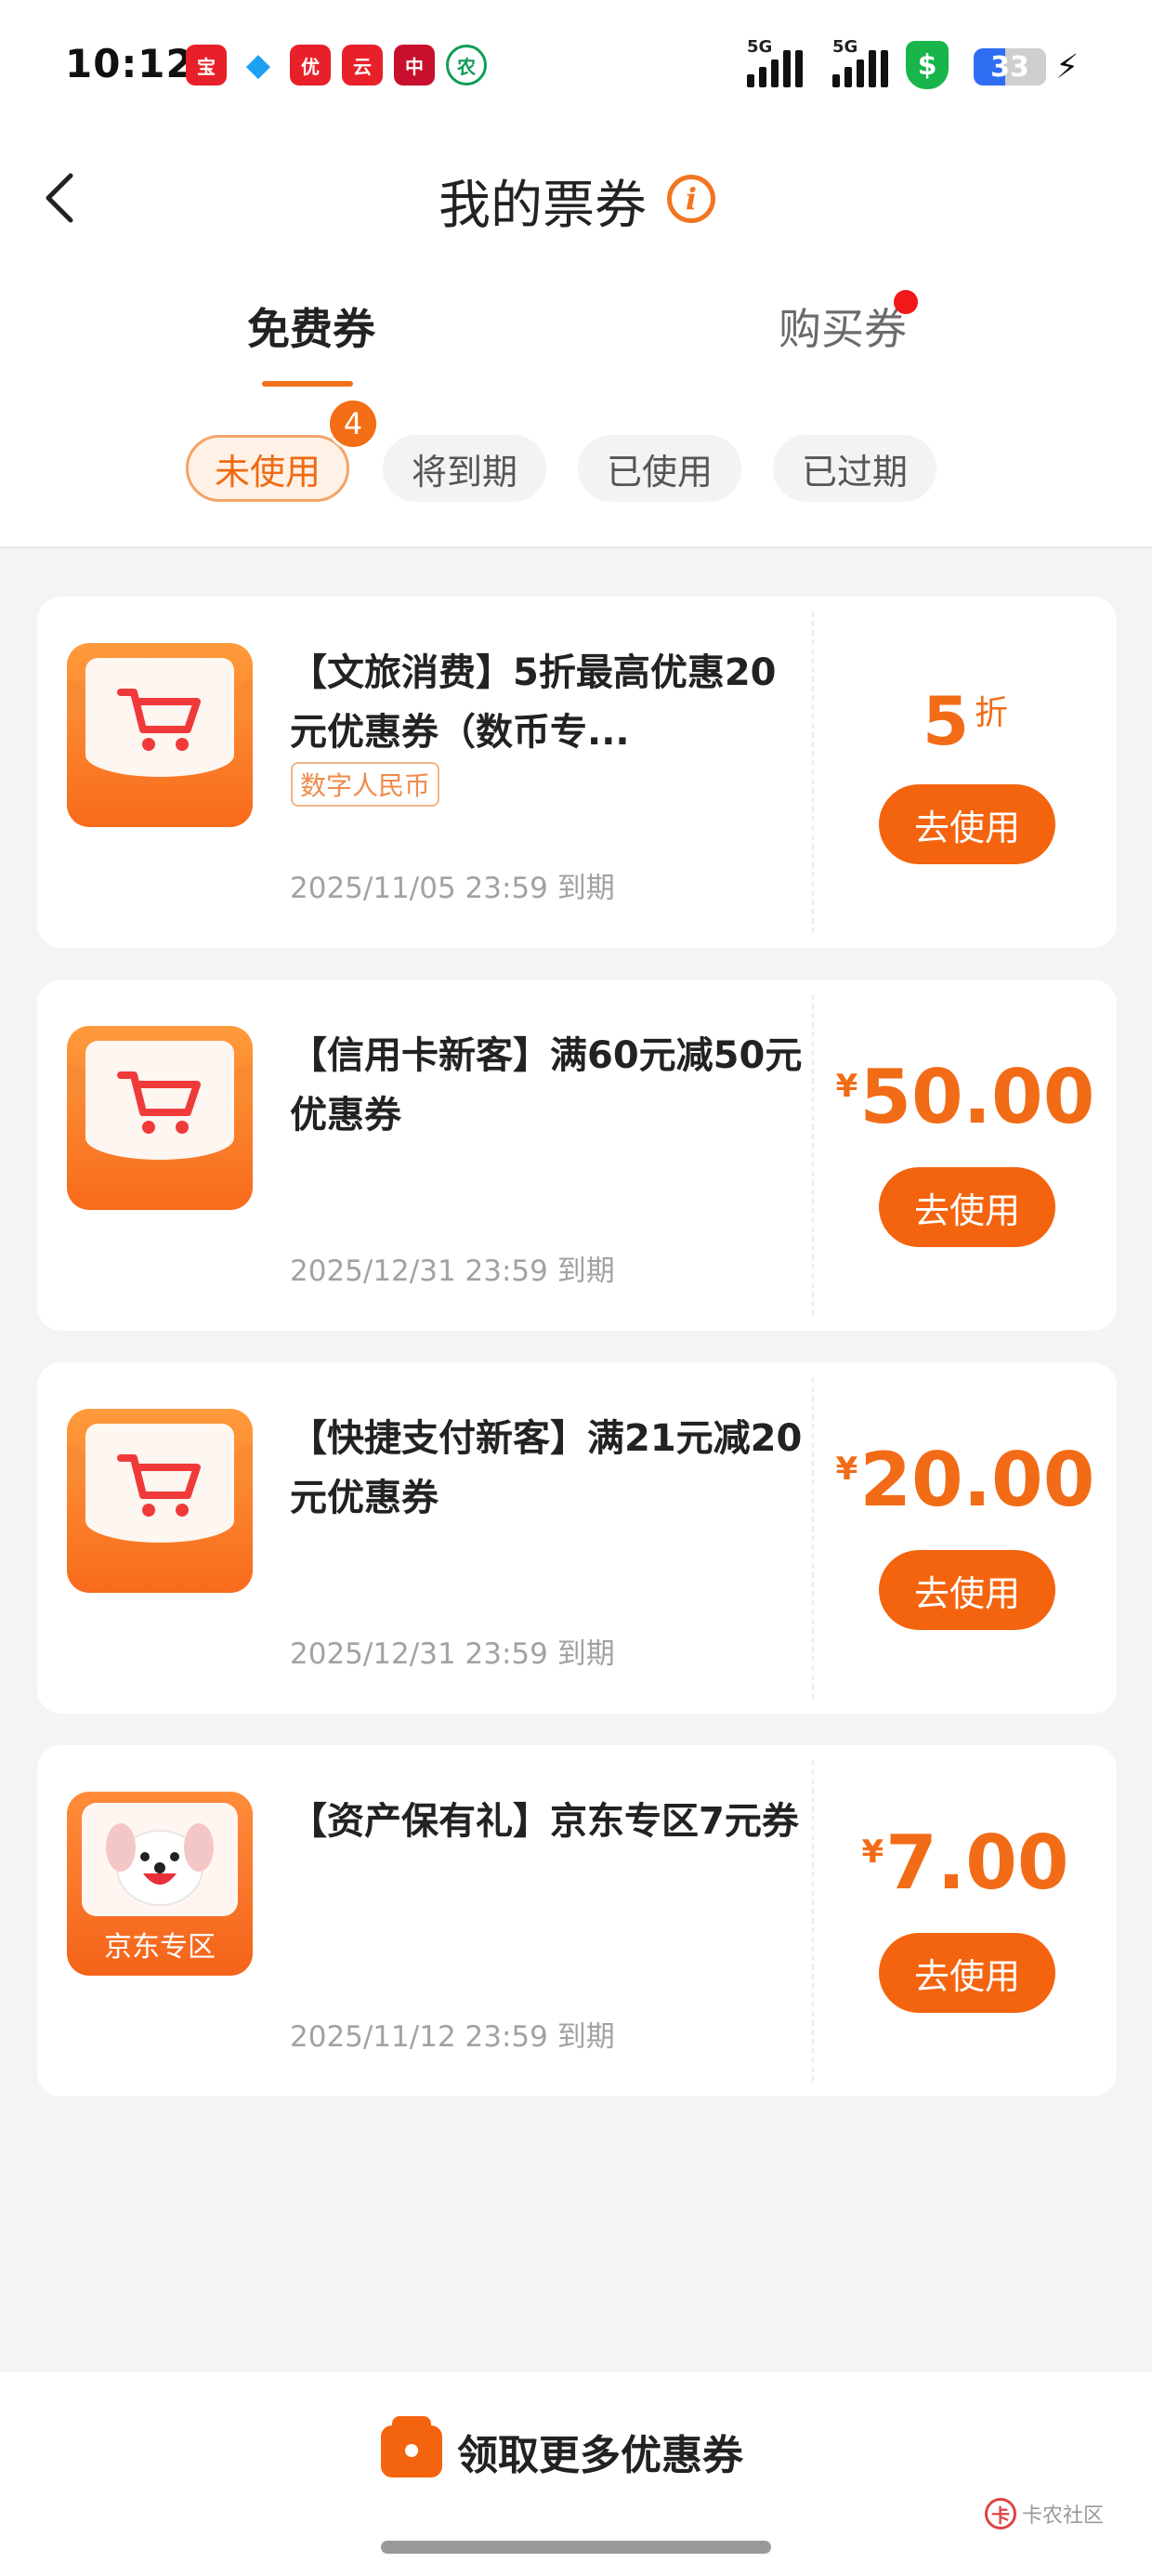 This screenshot has width=1152, height=2576. Describe the element at coordinates (543, 206) in the screenshot. I see `page-title: 我的票券` at that location.